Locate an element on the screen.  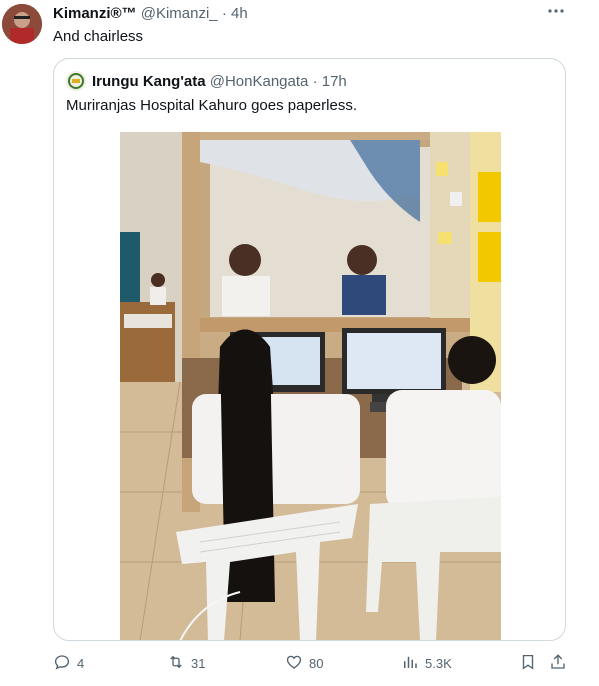
more-icon is located at coordinates (556, 13).